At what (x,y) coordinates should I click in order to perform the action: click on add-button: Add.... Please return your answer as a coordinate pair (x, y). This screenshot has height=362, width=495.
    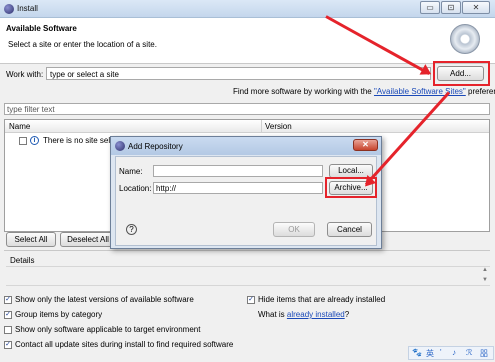
    Looking at the image, I should click on (460, 73).